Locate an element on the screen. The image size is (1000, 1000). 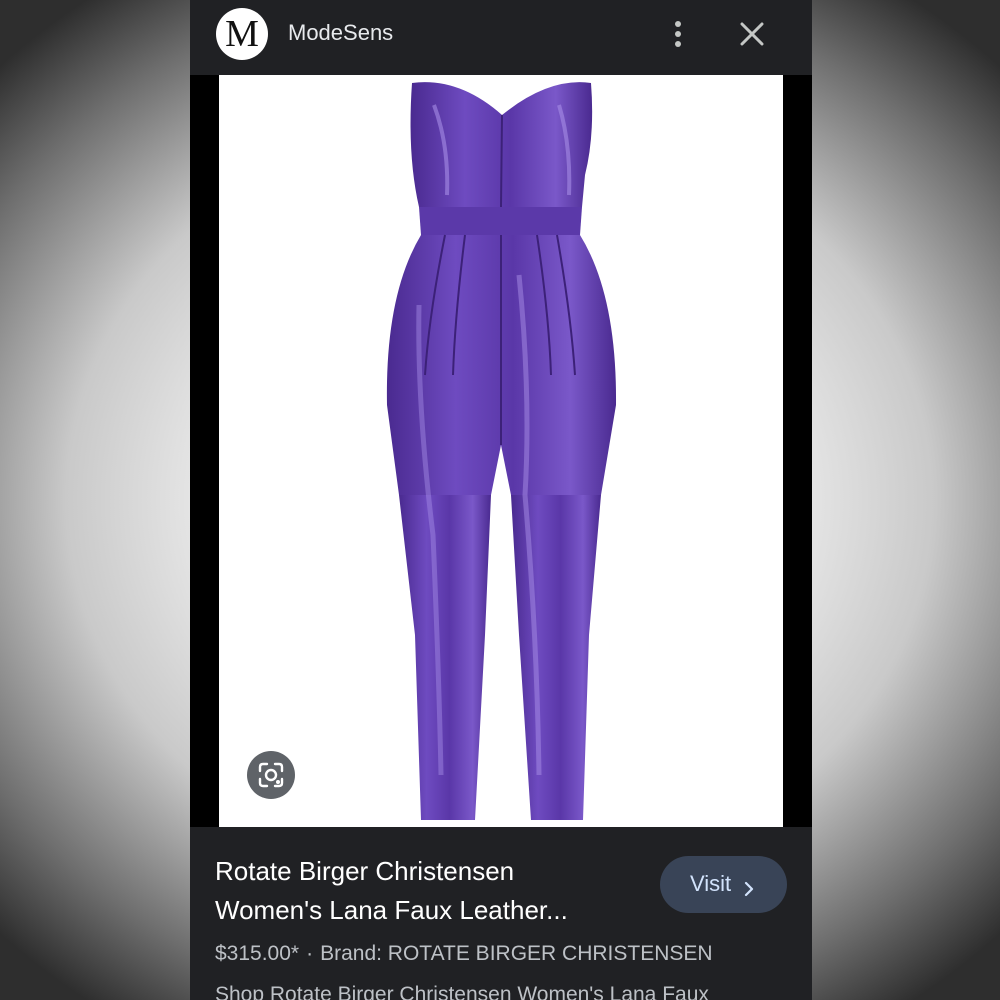
brand: Brand: ROTATE BIRGER CHRISTENSEN is located at coordinates (516, 953).